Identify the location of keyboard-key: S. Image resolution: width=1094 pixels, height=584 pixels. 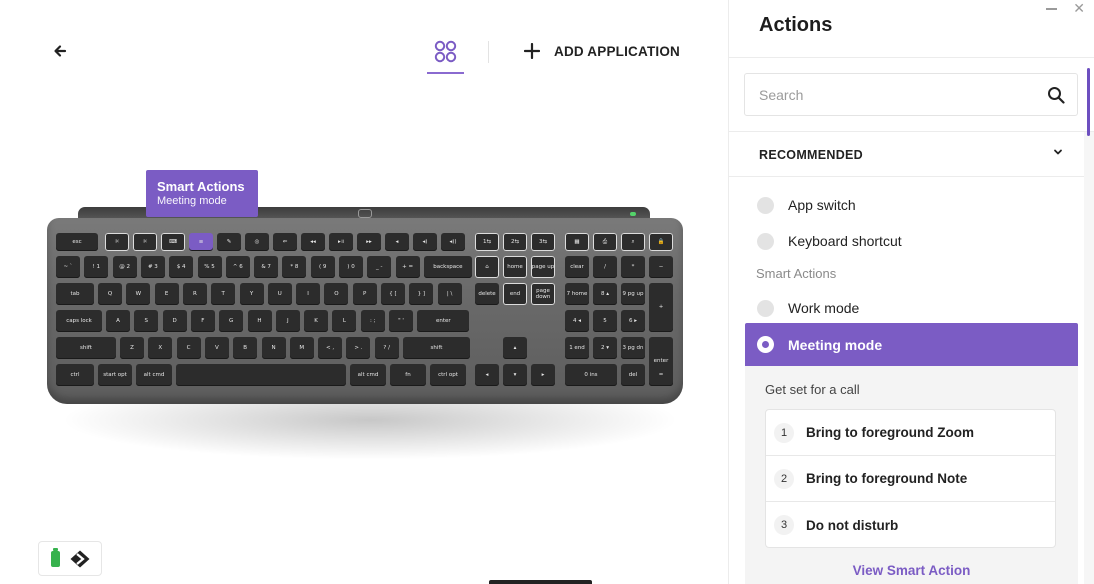
(146, 321).